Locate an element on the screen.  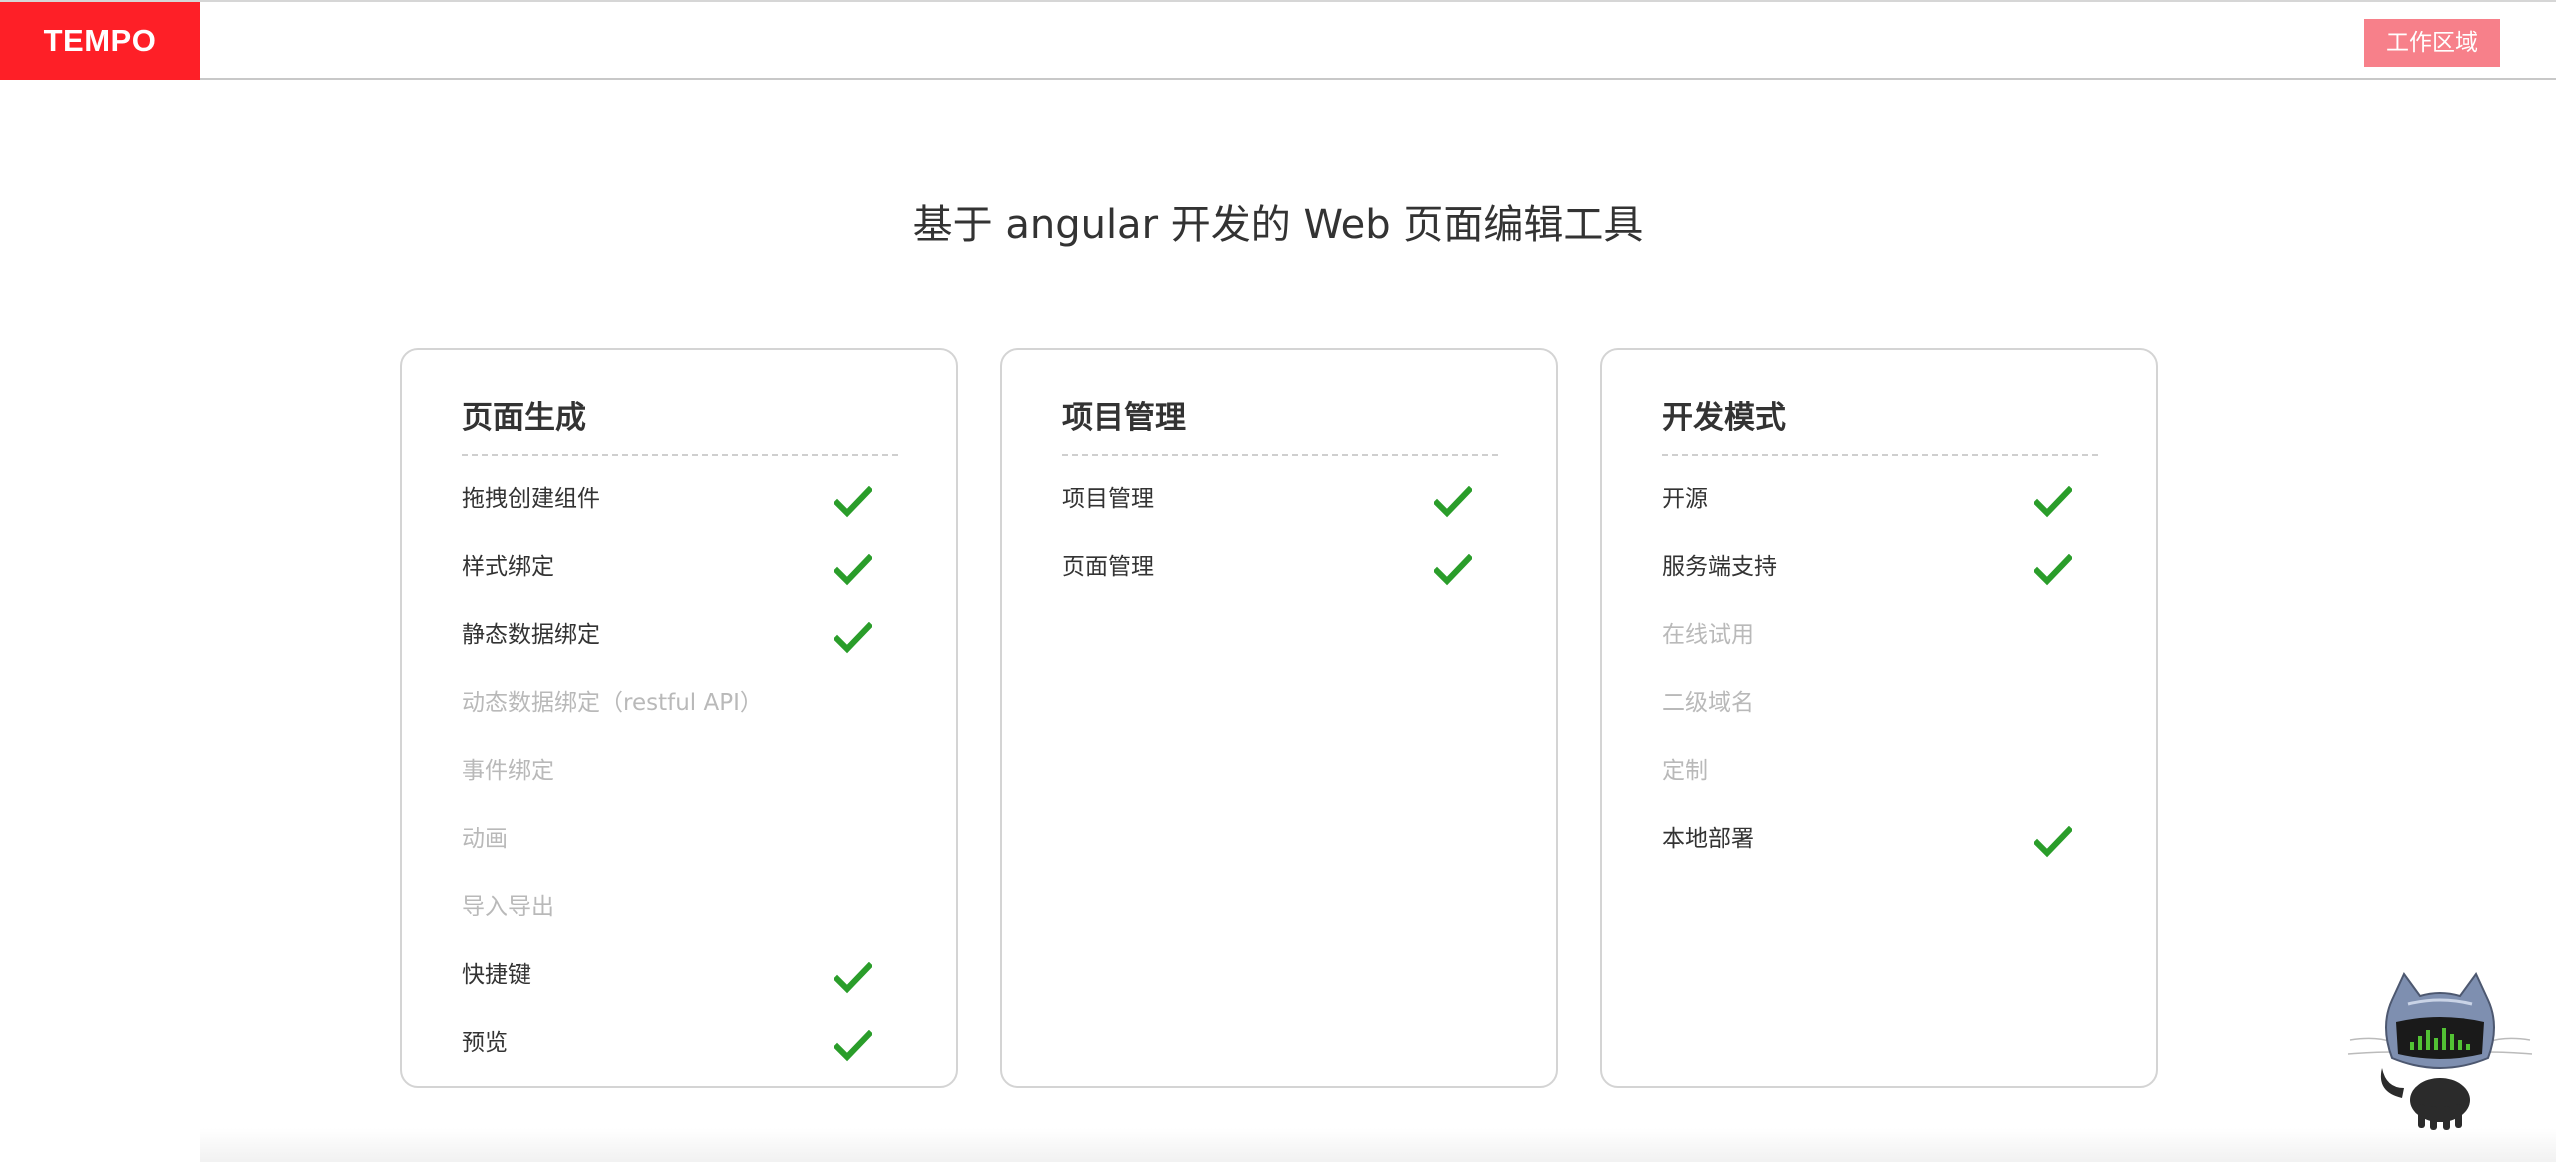
feature-label: 拖拽创建组件 is located at coordinates (531, 499).